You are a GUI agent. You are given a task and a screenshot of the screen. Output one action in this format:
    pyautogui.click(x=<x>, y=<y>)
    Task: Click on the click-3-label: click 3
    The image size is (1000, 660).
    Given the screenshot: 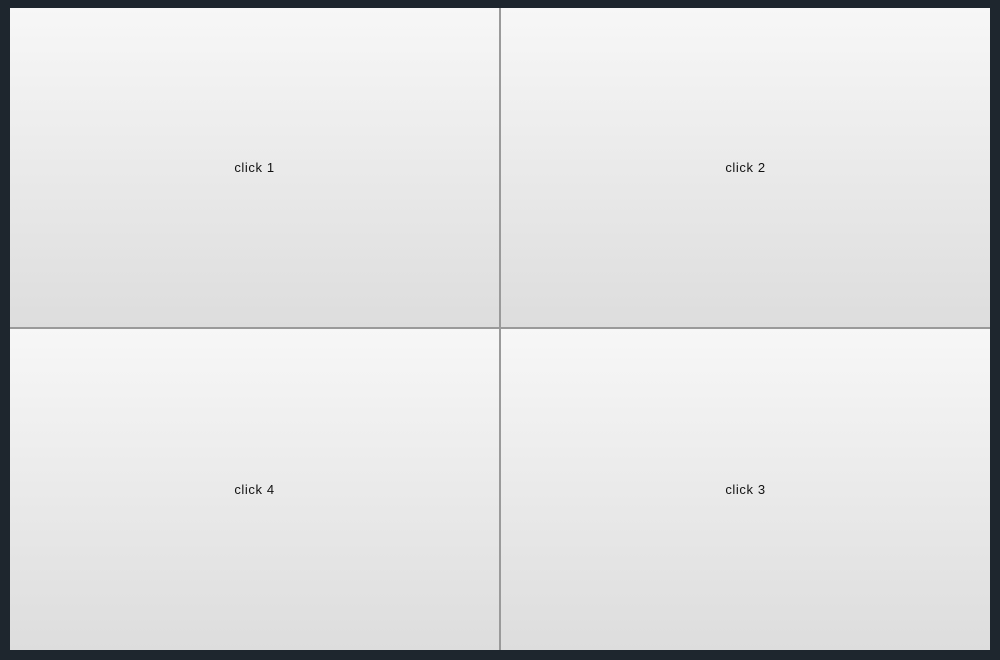 What is the action you would take?
    pyautogui.click(x=745, y=489)
    